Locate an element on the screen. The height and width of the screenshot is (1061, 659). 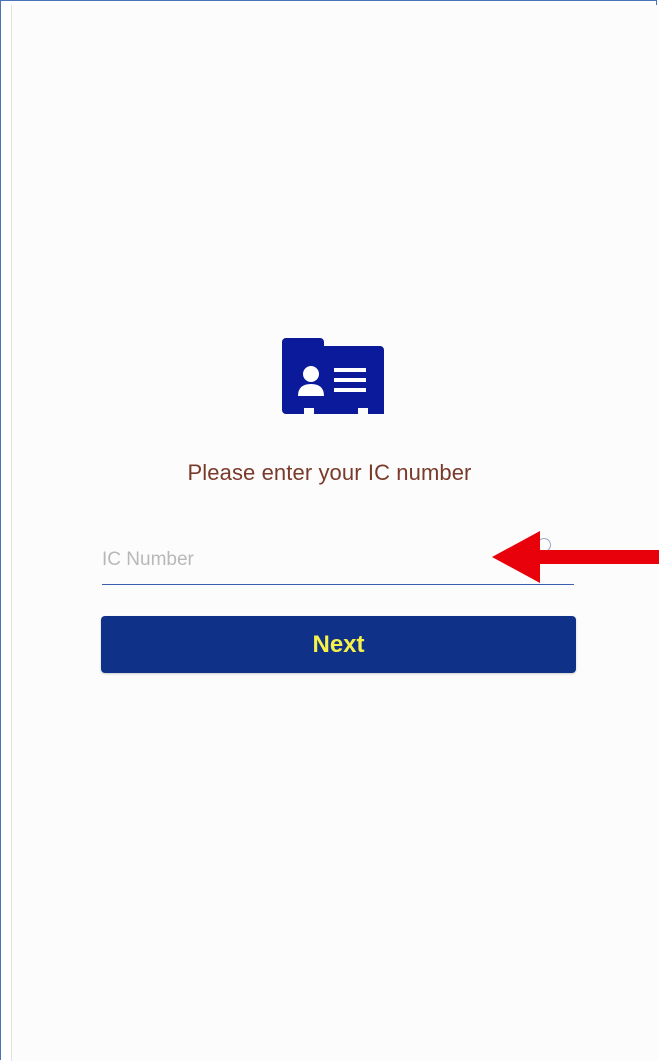
next-button: Next is located at coordinates (338, 644).